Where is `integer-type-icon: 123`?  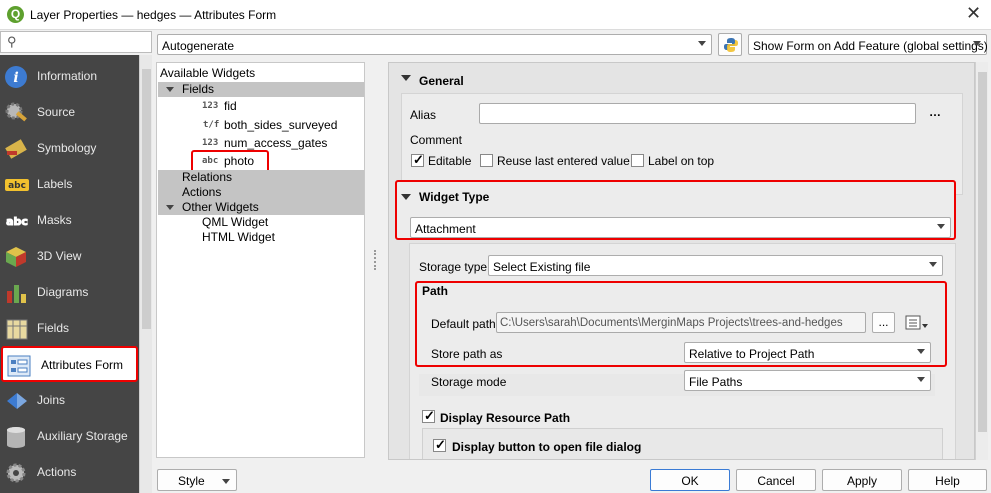
integer-type-icon: 123 is located at coordinates (210, 106).